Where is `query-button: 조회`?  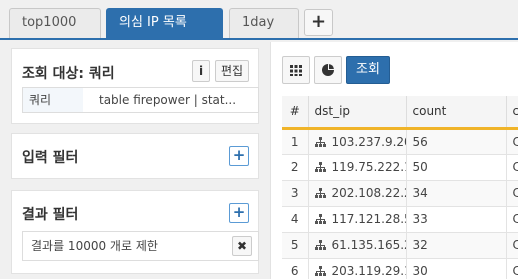
query-button: 조회 is located at coordinates (368, 70).